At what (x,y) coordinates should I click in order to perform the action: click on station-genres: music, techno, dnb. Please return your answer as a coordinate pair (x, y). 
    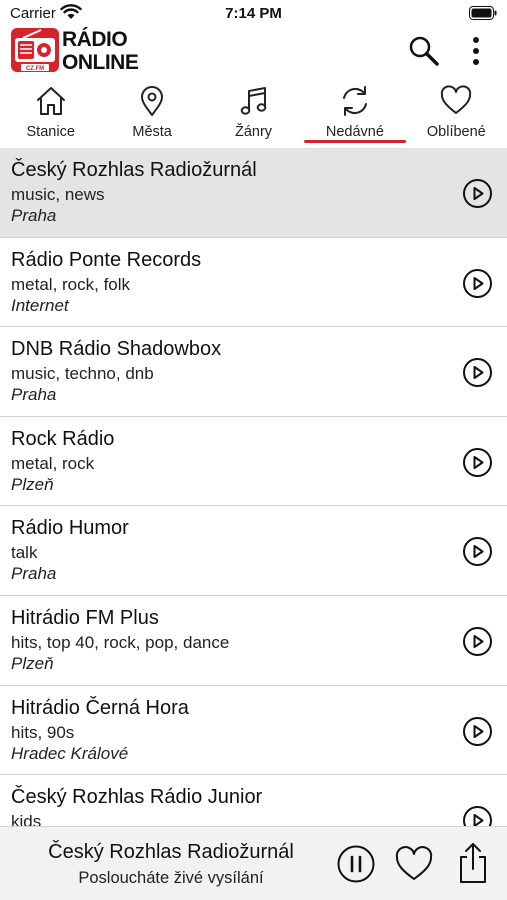
    Looking at the image, I should click on (82, 374).